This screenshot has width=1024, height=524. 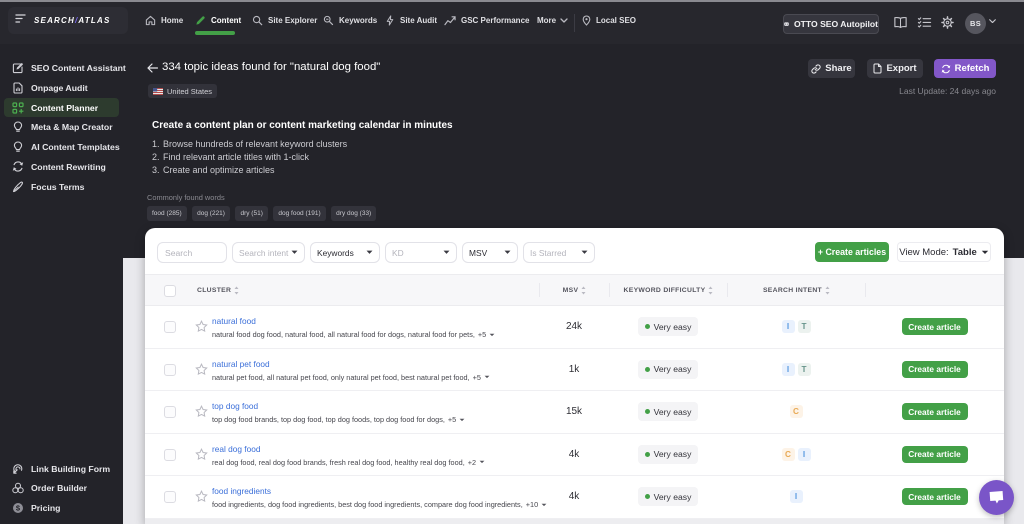 I want to click on nav-more: More, so click(x=552, y=21).